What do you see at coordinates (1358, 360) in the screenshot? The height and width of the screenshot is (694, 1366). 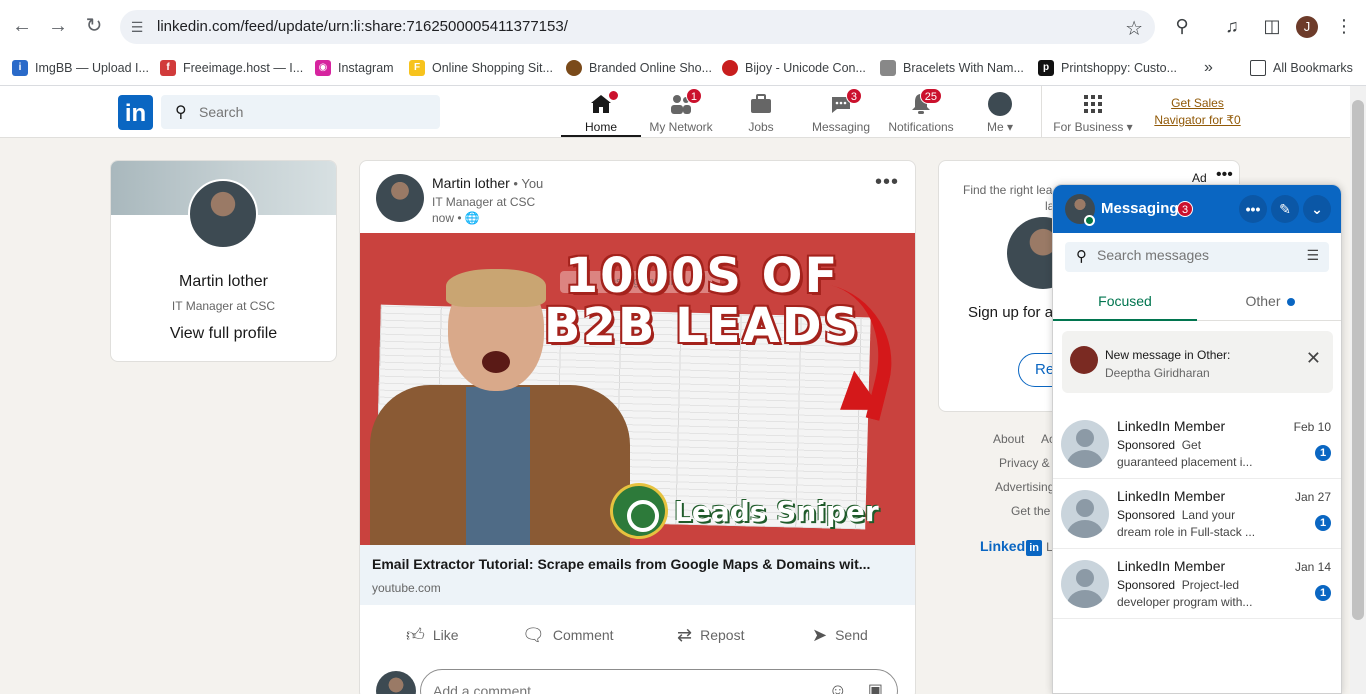 I see `scrollbar-thumb` at bounding box center [1358, 360].